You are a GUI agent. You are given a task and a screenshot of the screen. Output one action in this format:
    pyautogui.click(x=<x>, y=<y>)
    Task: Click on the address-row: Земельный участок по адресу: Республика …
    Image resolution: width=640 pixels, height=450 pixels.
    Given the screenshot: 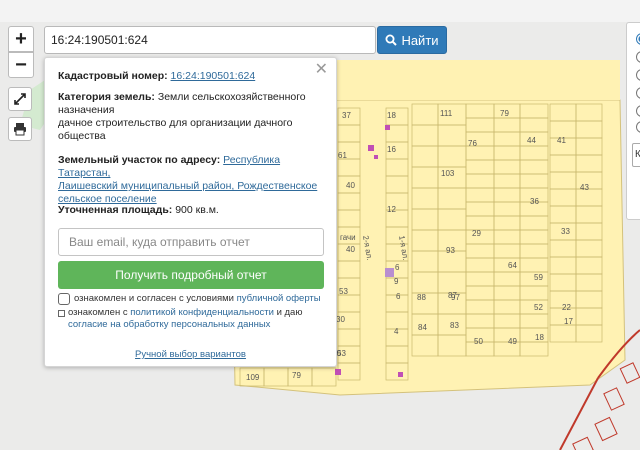 What is the action you would take?
    pyautogui.click(x=192, y=180)
    